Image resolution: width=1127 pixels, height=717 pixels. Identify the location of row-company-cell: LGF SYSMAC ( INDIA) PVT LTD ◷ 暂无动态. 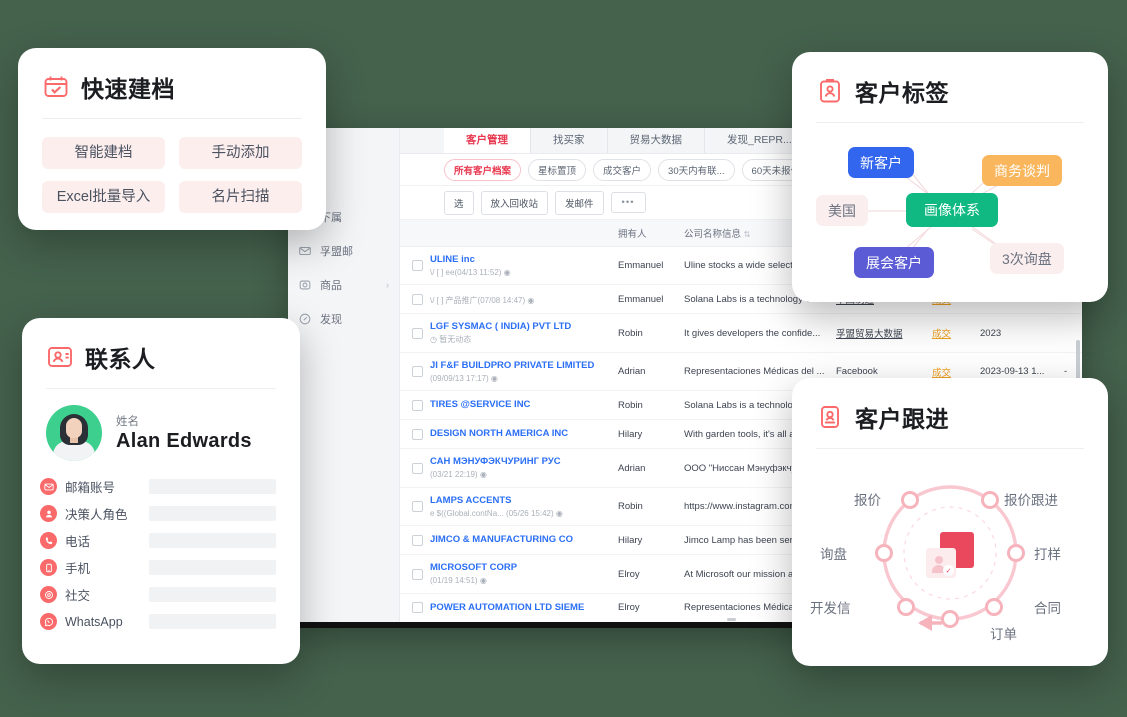
(520, 333).